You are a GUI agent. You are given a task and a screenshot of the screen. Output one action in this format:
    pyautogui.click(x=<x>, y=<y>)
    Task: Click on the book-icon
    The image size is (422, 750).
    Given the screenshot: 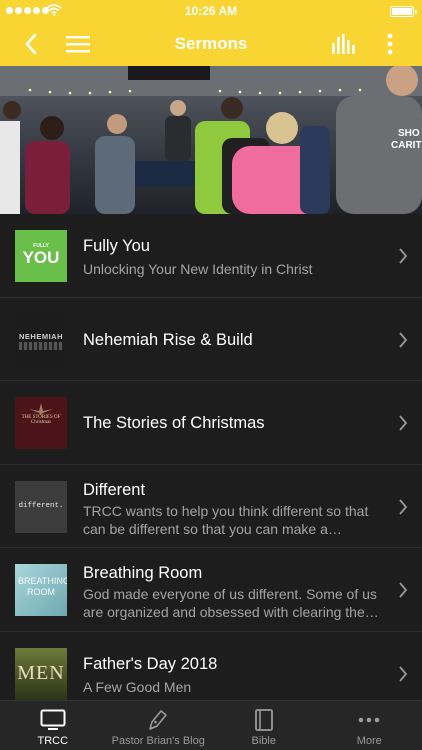 What is the action you would take?
    pyautogui.click(x=263, y=720)
    